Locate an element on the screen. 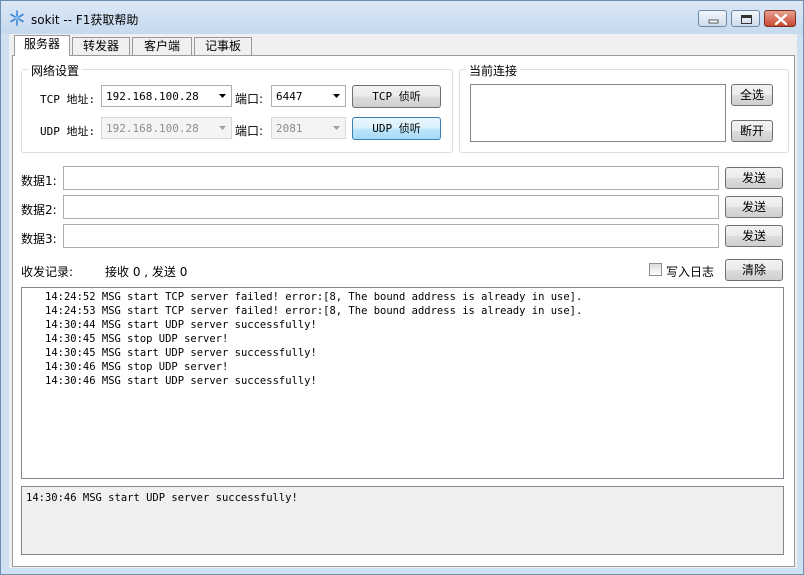  udp-address-label: UDP 地址: is located at coordinates (68, 131).